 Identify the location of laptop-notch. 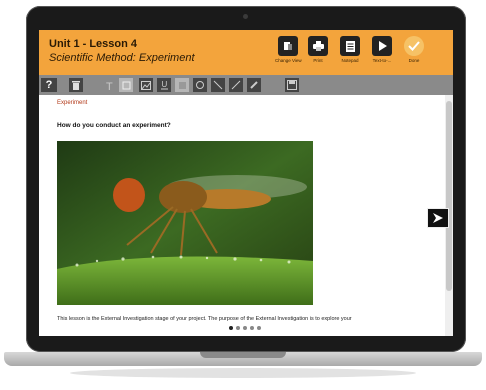
(243, 355).